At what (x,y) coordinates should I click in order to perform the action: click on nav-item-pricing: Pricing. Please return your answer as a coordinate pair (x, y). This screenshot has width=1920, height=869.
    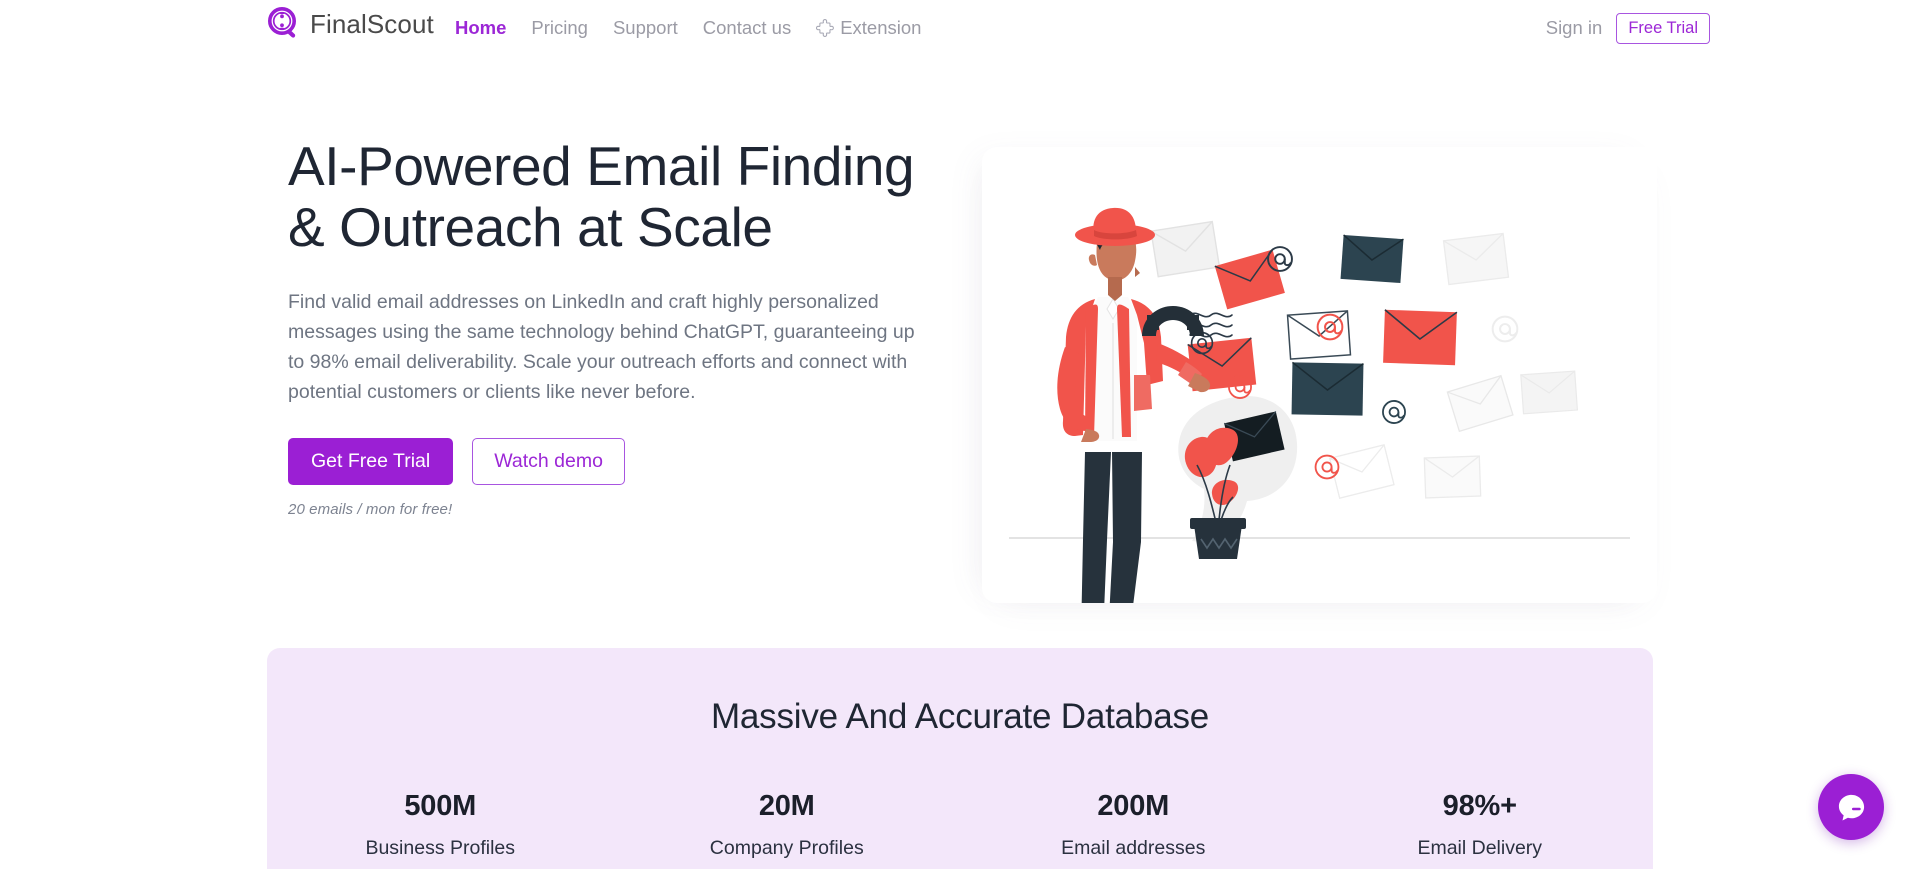
    Looking at the image, I should click on (559, 28).